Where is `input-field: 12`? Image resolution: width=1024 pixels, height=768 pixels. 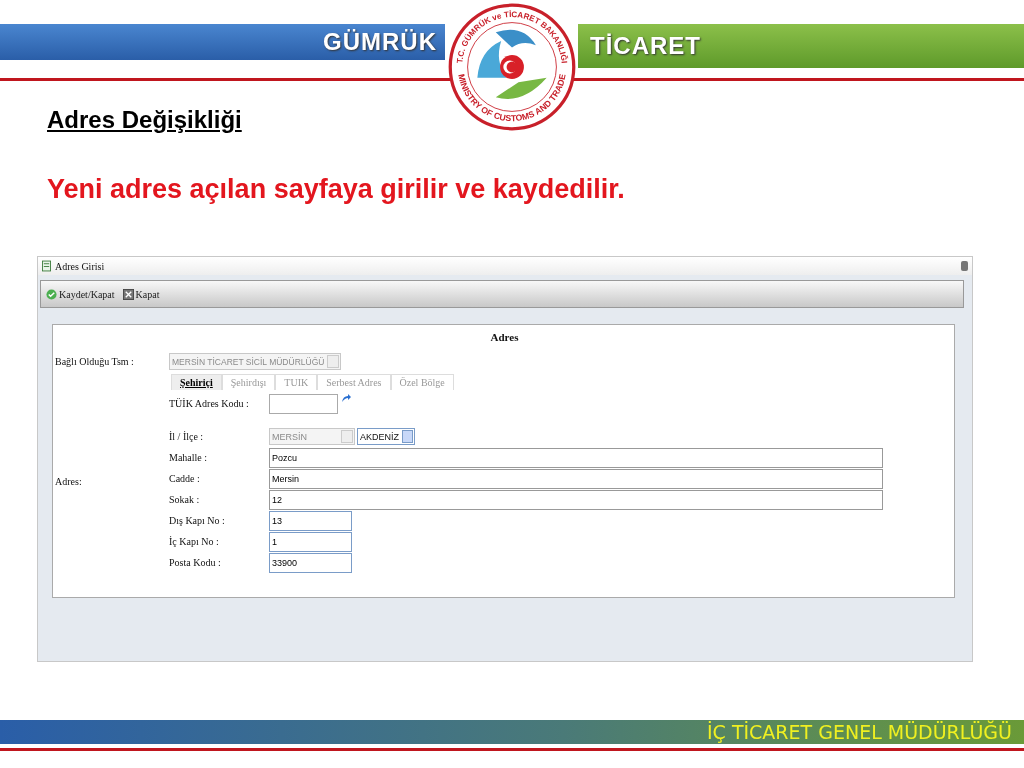 input-field: 12 is located at coordinates (576, 499).